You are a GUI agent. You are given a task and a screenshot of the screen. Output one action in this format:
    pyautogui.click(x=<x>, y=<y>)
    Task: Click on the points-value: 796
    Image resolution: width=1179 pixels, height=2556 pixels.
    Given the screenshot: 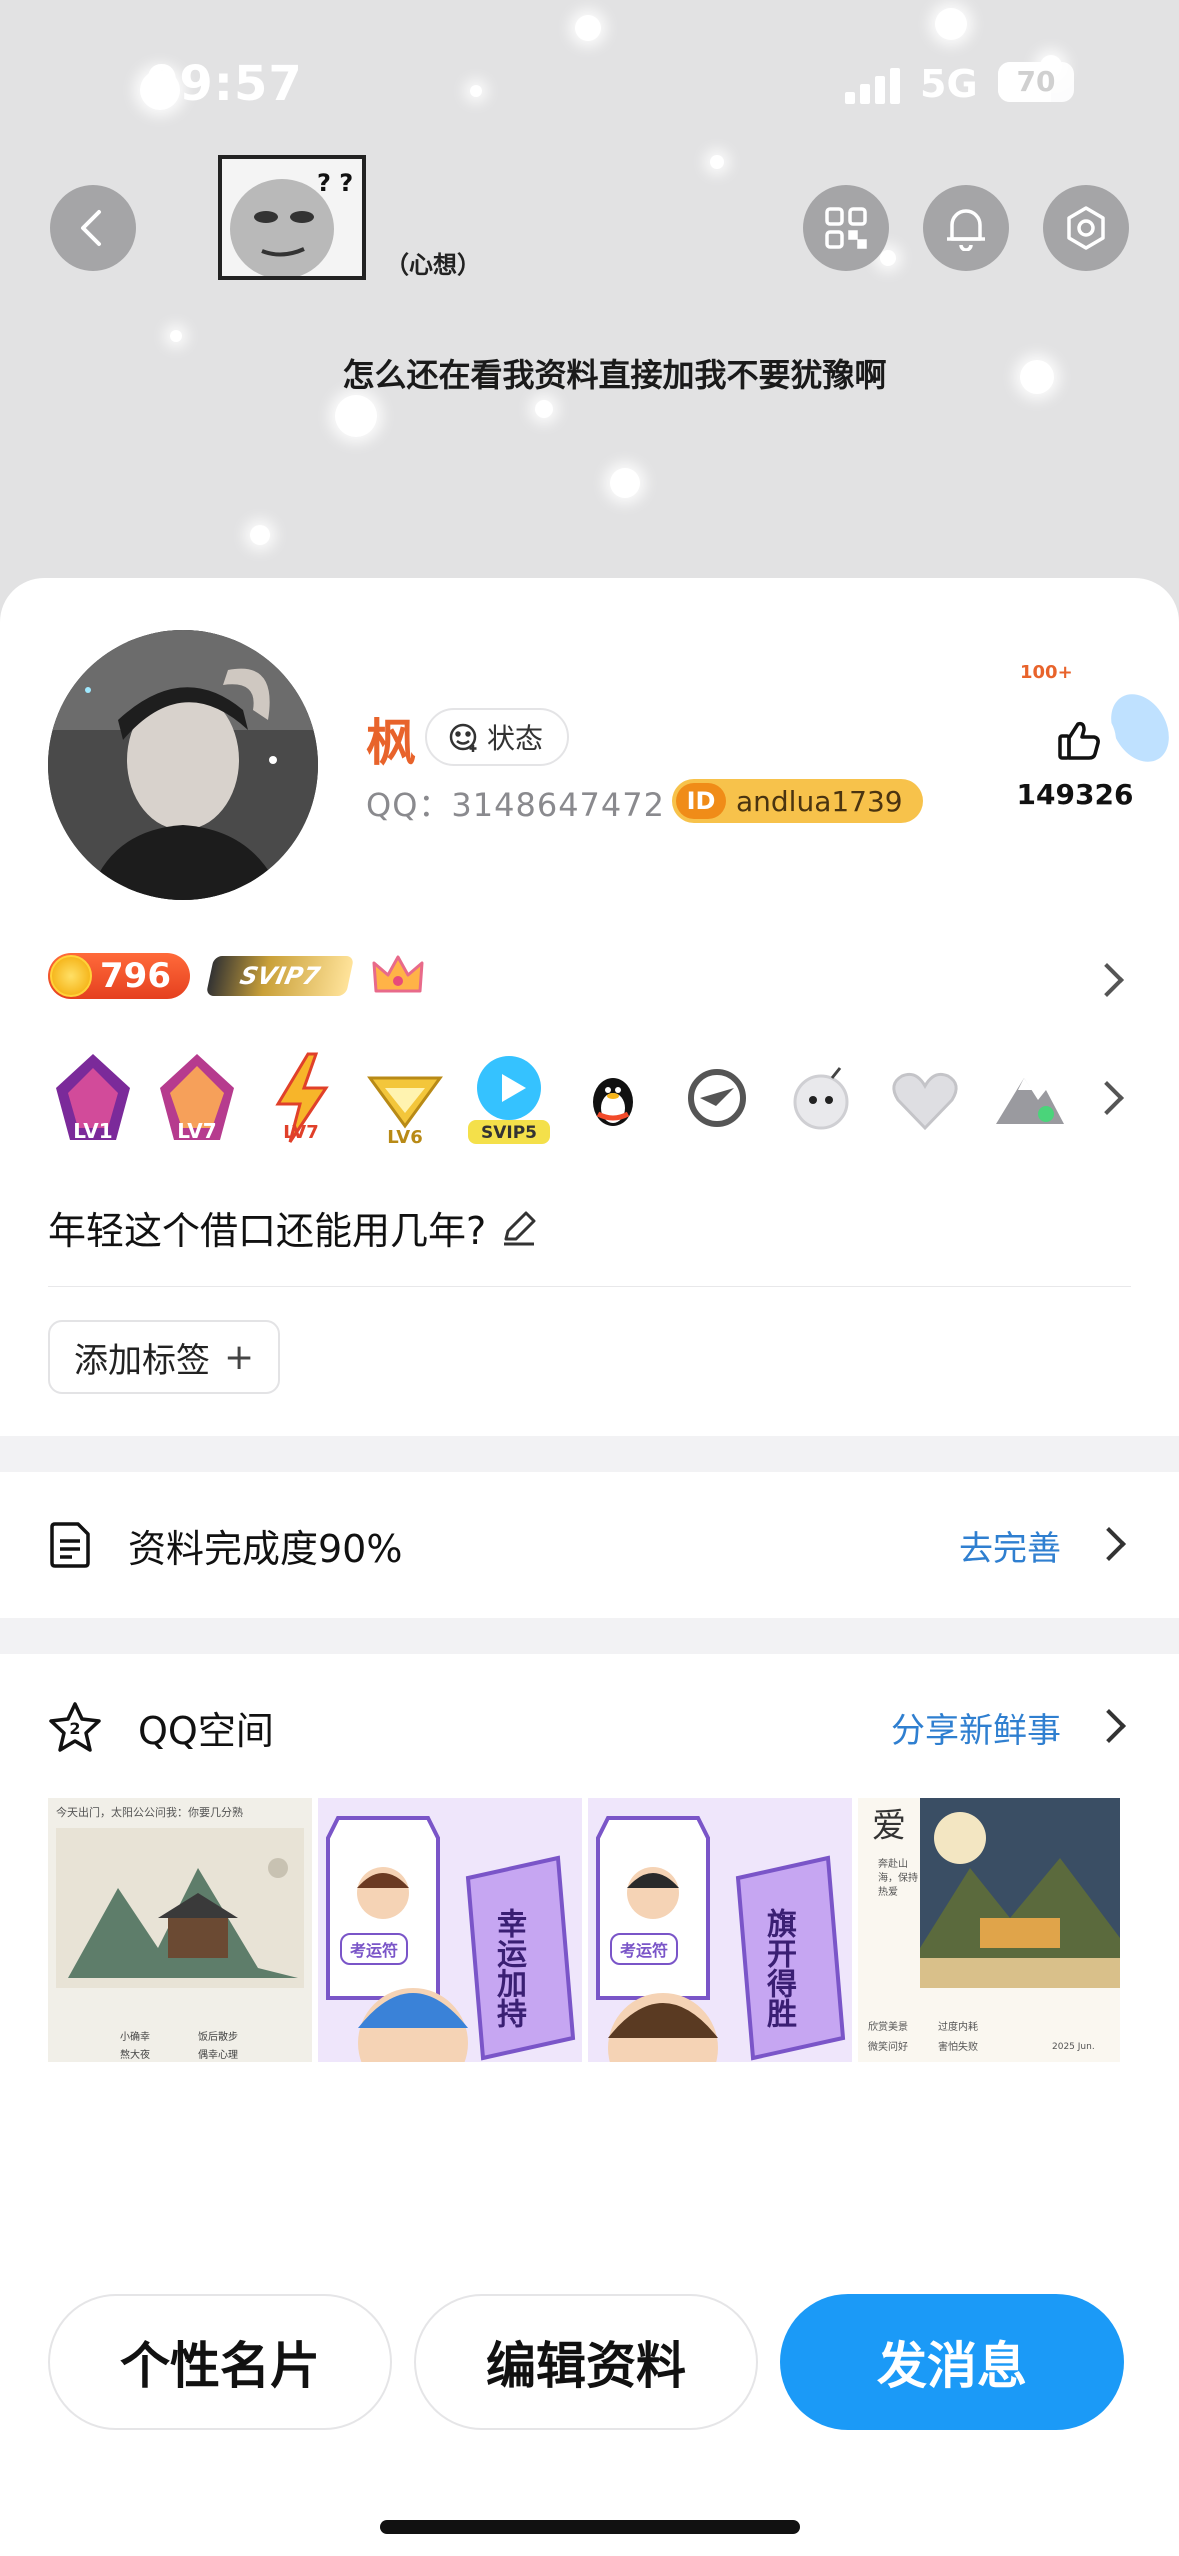 What is the action you would take?
    pyautogui.click(x=135, y=976)
    